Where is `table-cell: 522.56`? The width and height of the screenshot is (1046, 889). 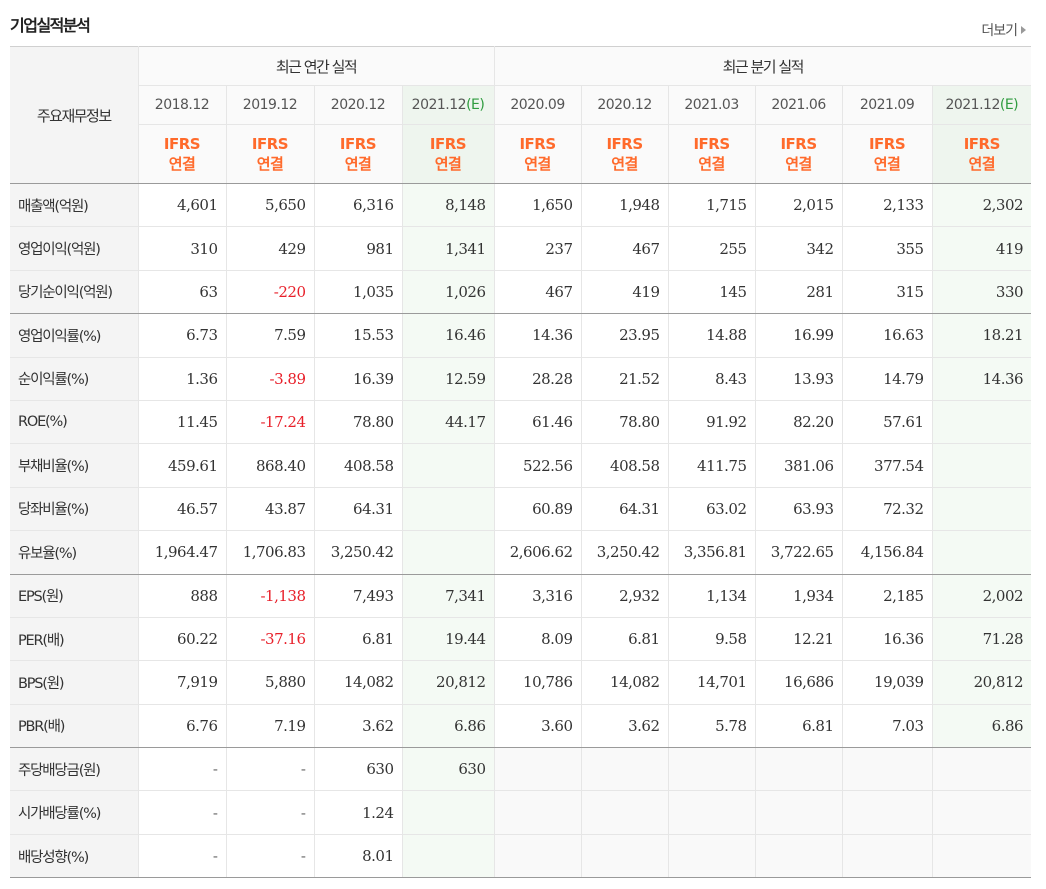
table-cell: 522.56 is located at coordinates (538, 465).